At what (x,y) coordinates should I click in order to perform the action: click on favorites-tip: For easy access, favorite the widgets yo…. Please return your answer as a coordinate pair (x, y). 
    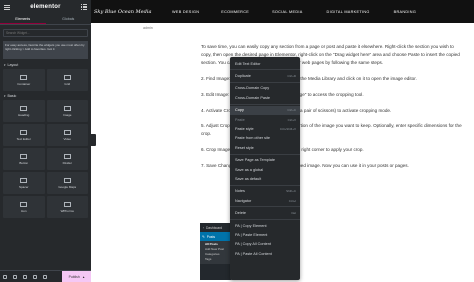
    Looking at the image, I should click on (45, 50).